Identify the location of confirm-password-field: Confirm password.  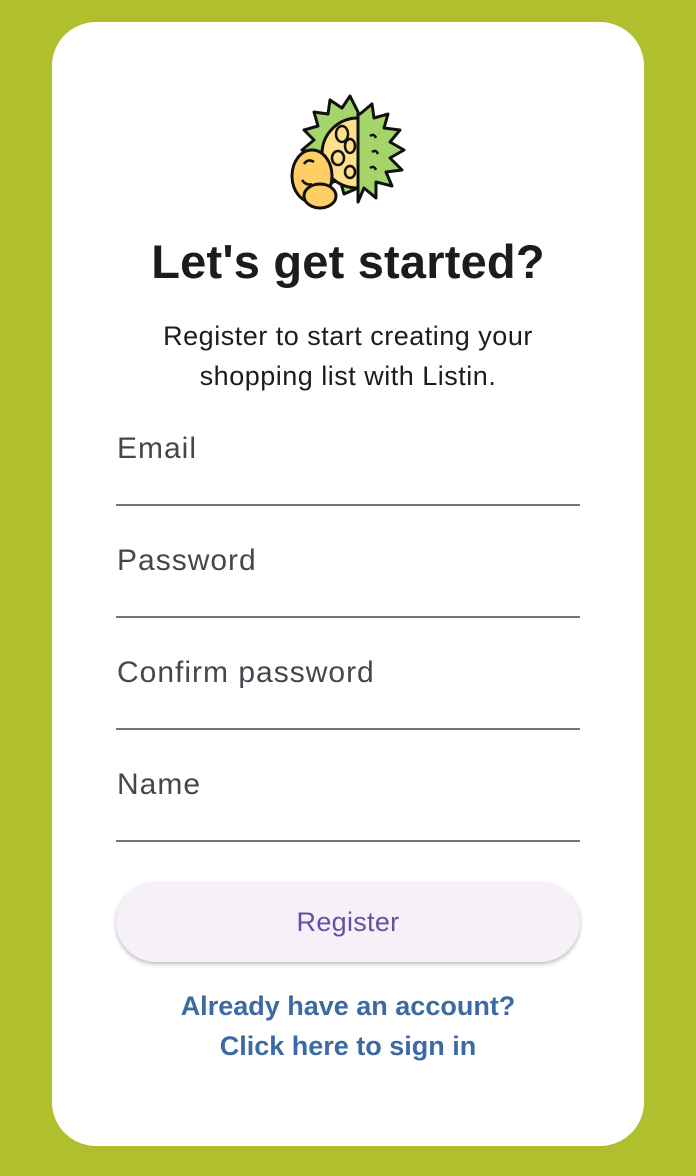
(350, 688).